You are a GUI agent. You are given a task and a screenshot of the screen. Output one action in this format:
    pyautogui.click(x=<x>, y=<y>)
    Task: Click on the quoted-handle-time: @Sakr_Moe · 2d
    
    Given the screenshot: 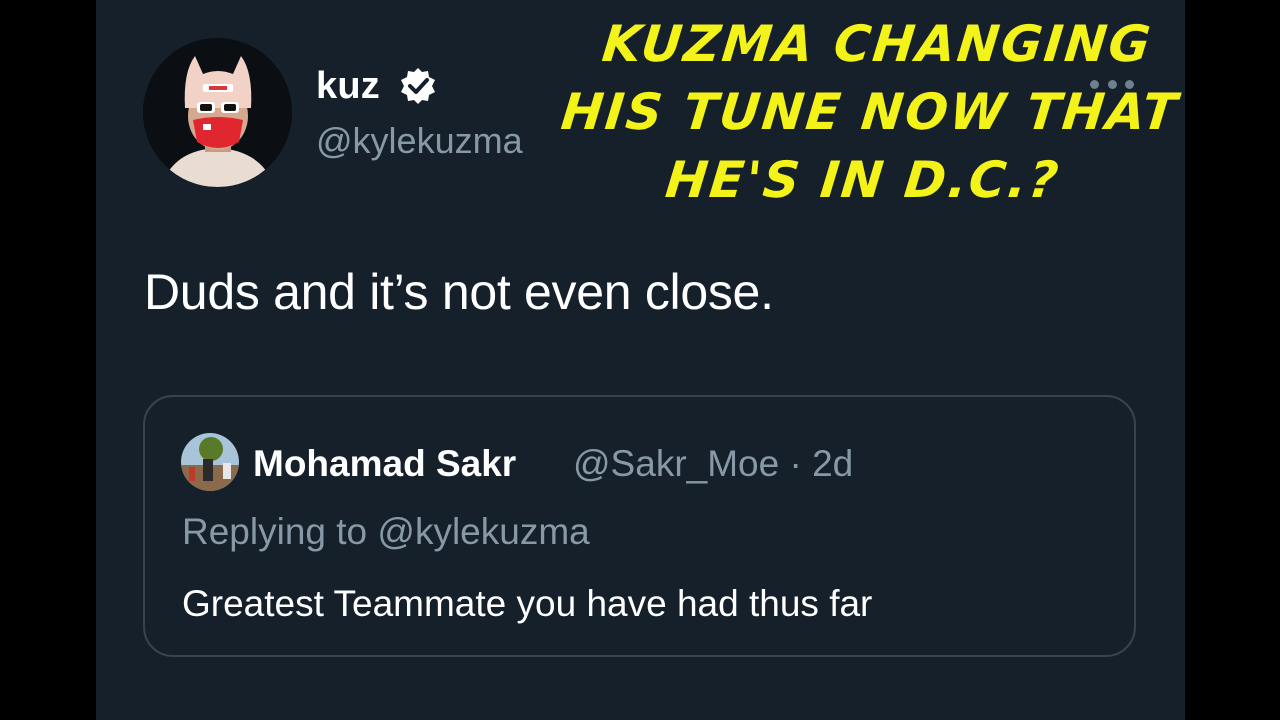 What is the action you would take?
    pyautogui.click(x=713, y=463)
    